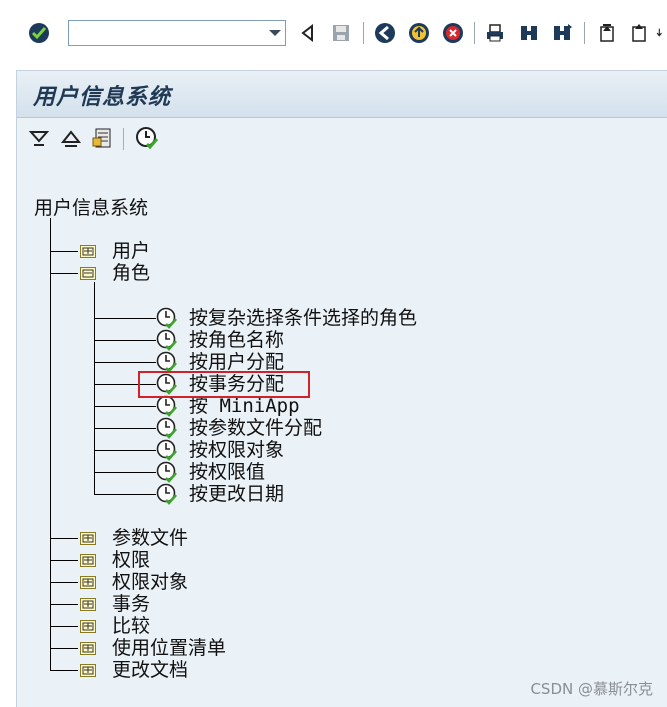  What do you see at coordinates (591, 689) in the screenshot?
I see `watermark: CSDN @慕斯尔克` at bounding box center [591, 689].